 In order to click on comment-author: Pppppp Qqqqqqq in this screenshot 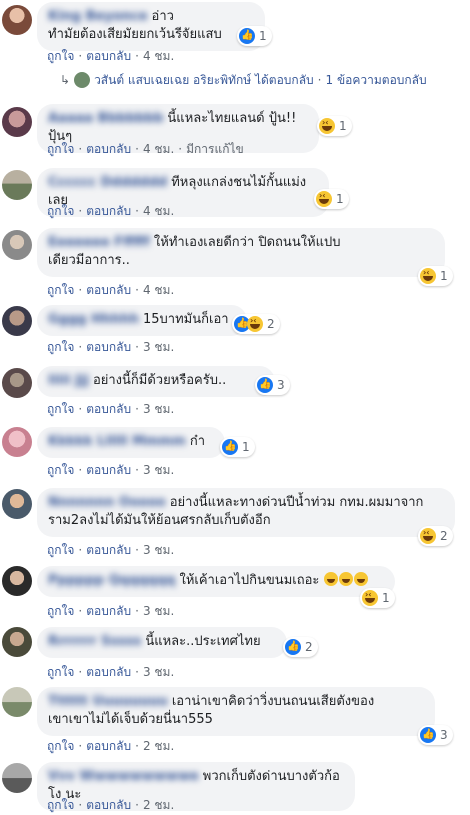, I will do `click(111, 581)`.